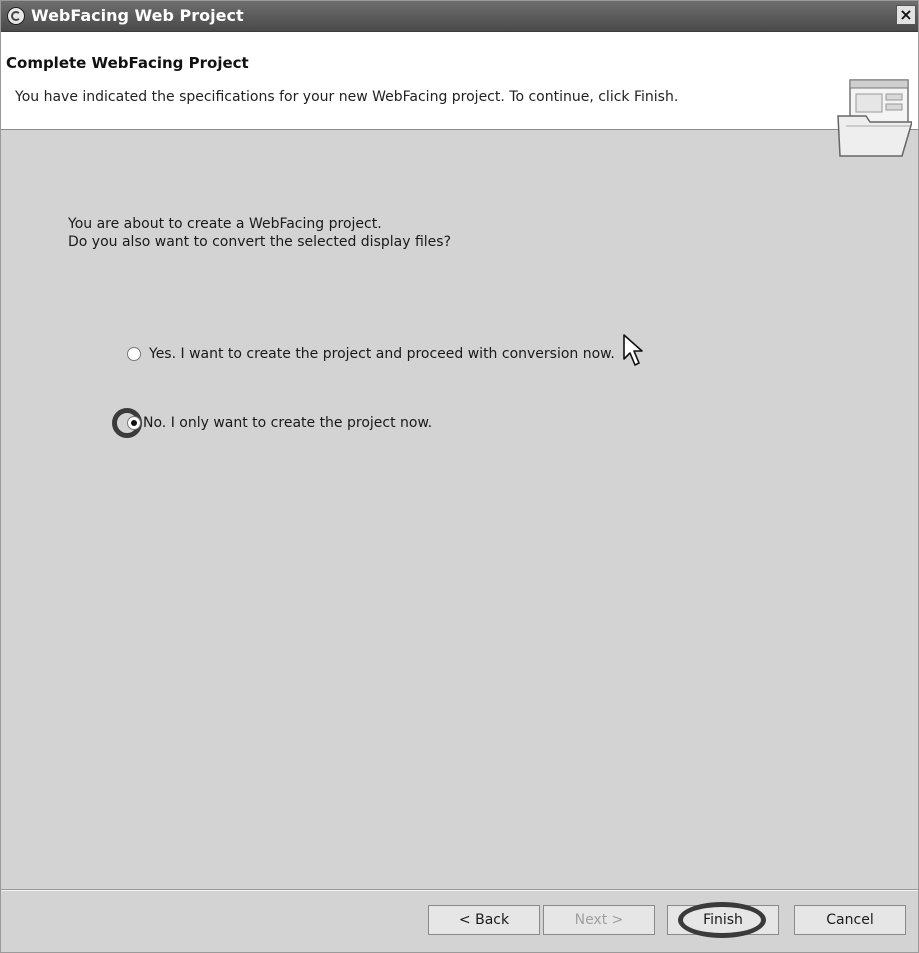 The image size is (919, 953). I want to click on window-title: WebFacing Web Project, so click(137, 15).